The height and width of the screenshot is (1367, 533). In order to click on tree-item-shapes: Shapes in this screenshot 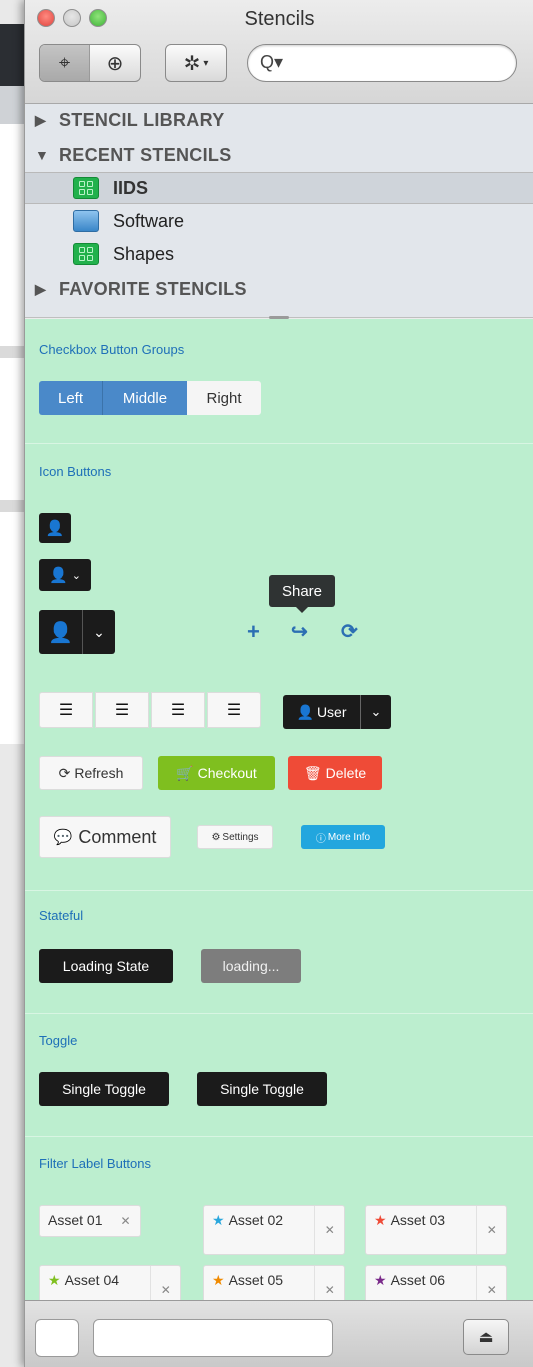, I will do `click(279, 254)`.